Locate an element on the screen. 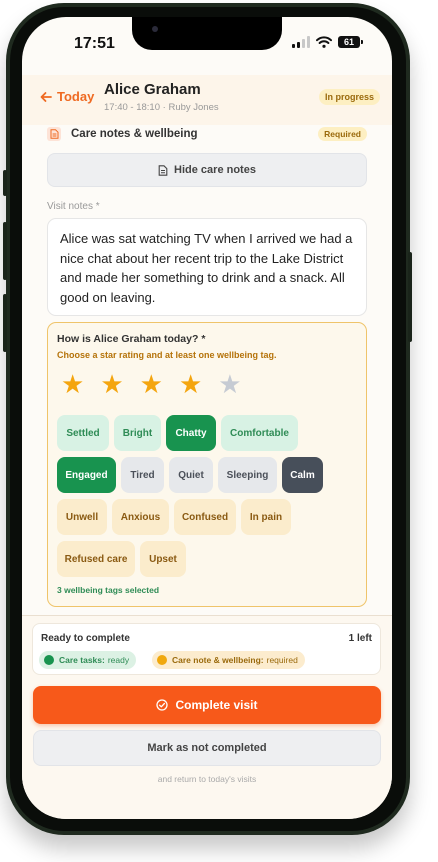  care-tasks-status-pill: Care tasks: ready is located at coordinates (88, 660).